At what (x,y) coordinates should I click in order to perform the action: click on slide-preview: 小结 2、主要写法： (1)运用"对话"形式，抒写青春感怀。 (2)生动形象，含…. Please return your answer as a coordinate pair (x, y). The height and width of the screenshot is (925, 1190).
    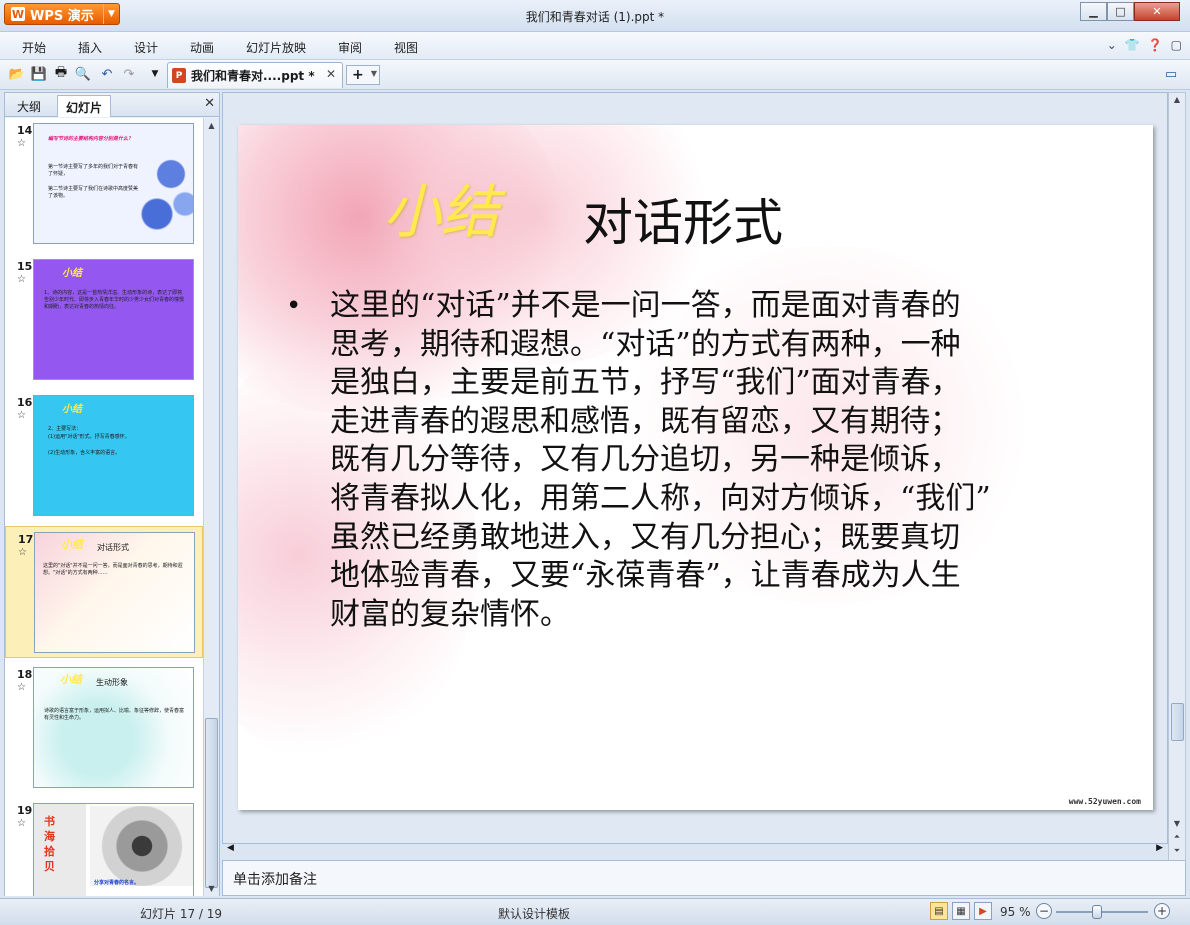
    Looking at the image, I should click on (113, 455).